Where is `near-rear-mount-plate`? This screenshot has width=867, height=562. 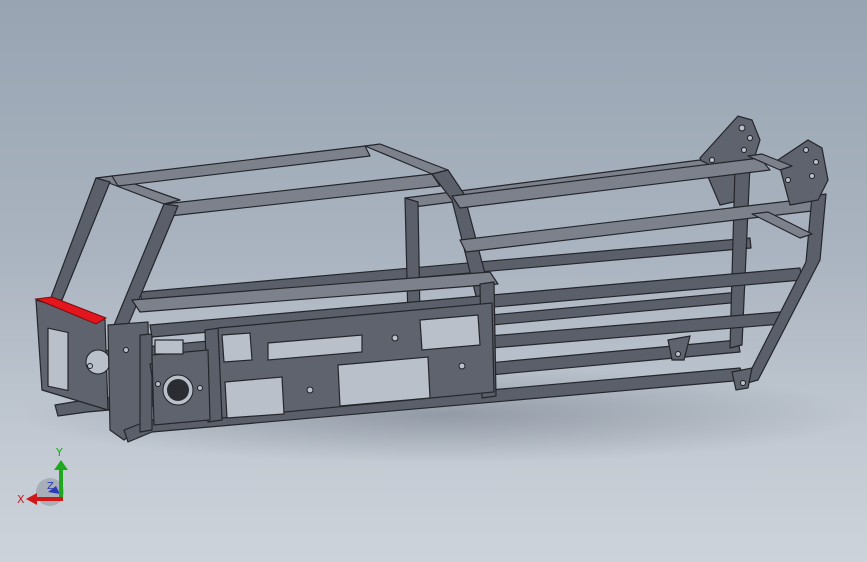 near-rear-mount-plate is located at coordinates (803, 172).